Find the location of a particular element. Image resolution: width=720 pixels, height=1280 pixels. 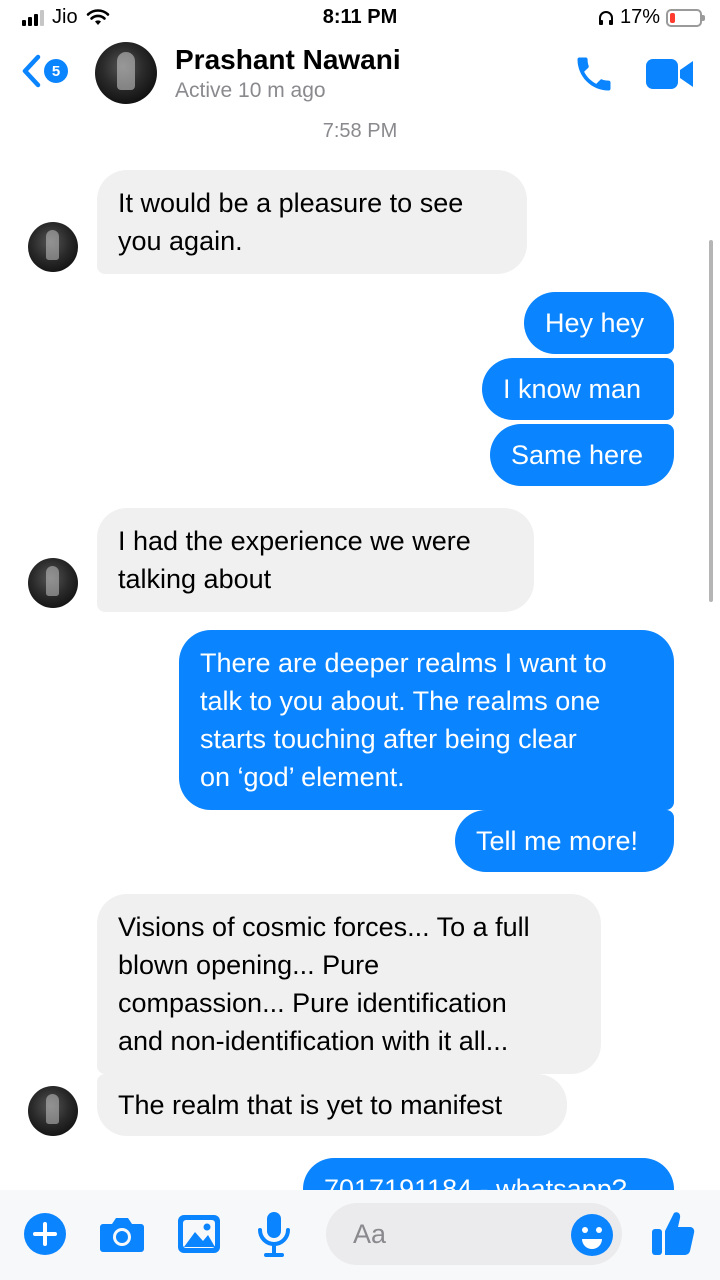

thumbs-up-icon is located at coordinates (673, 1233).